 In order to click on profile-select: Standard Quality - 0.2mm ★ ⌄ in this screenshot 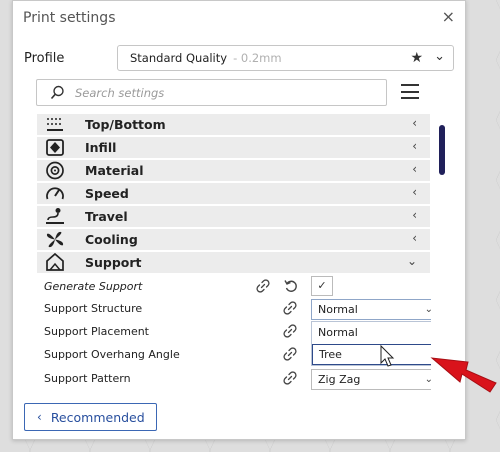, I will do `click(285, 58)`.